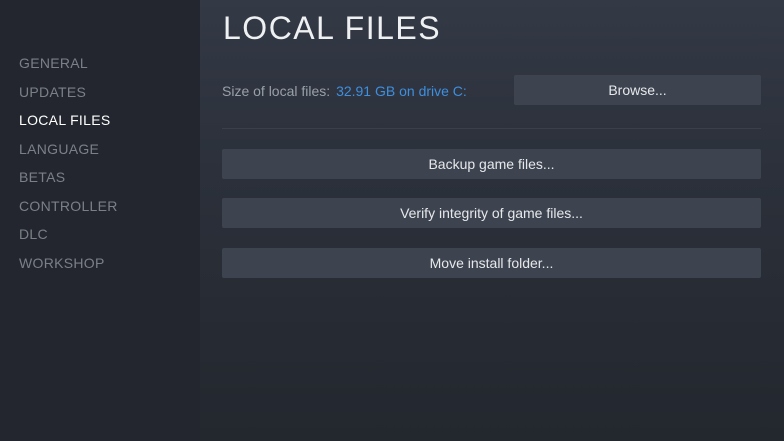  Describe the element at coordinates (491, 128) in the screenshot. I see `section-divider` at that location.